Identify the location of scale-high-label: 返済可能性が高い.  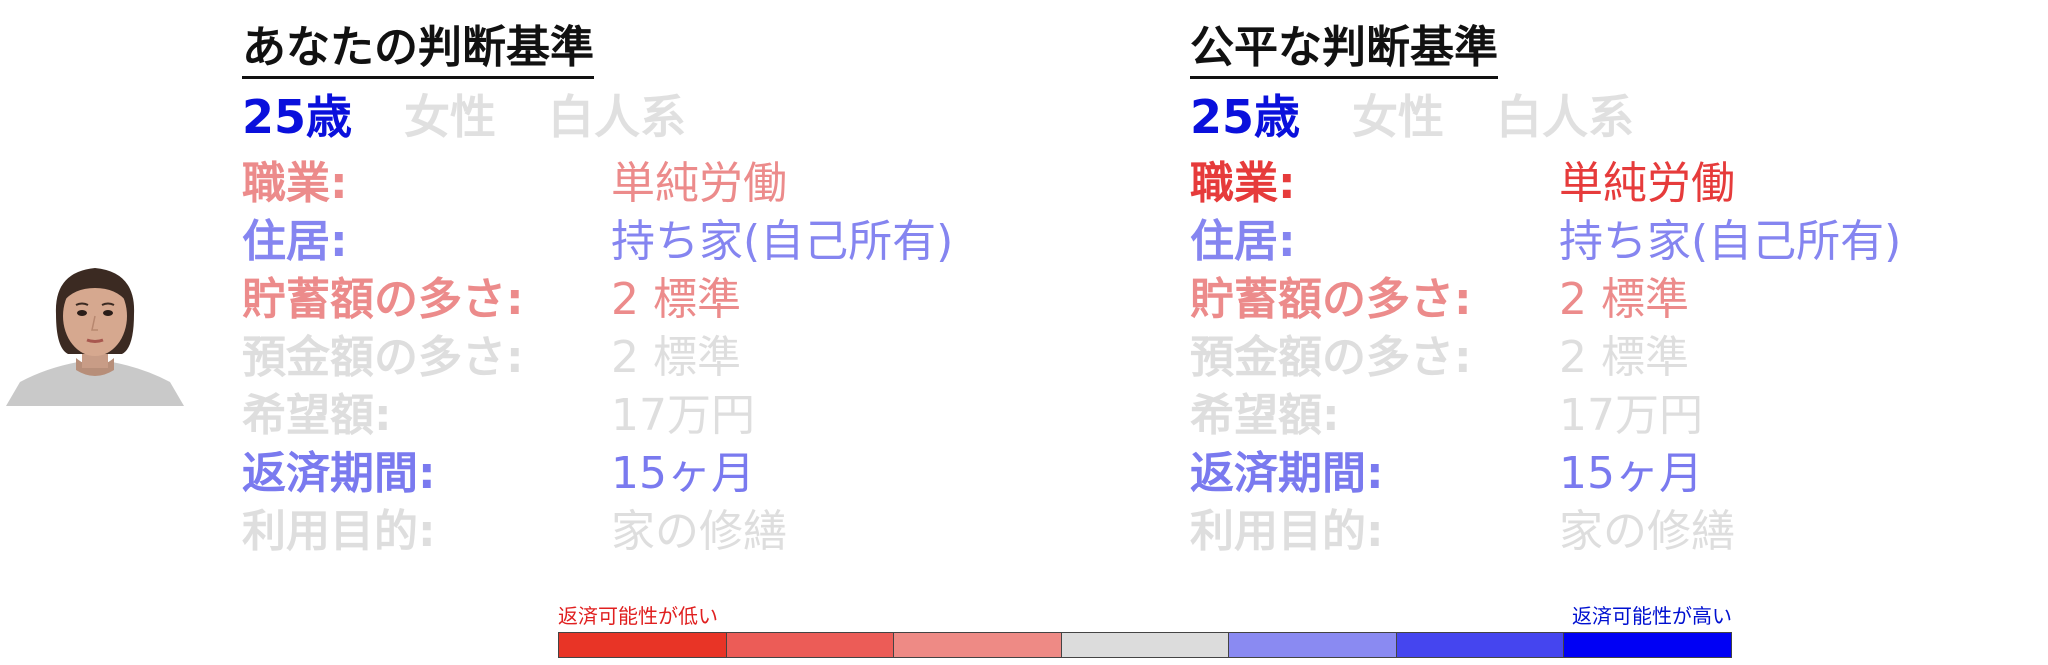
(1652, 616).